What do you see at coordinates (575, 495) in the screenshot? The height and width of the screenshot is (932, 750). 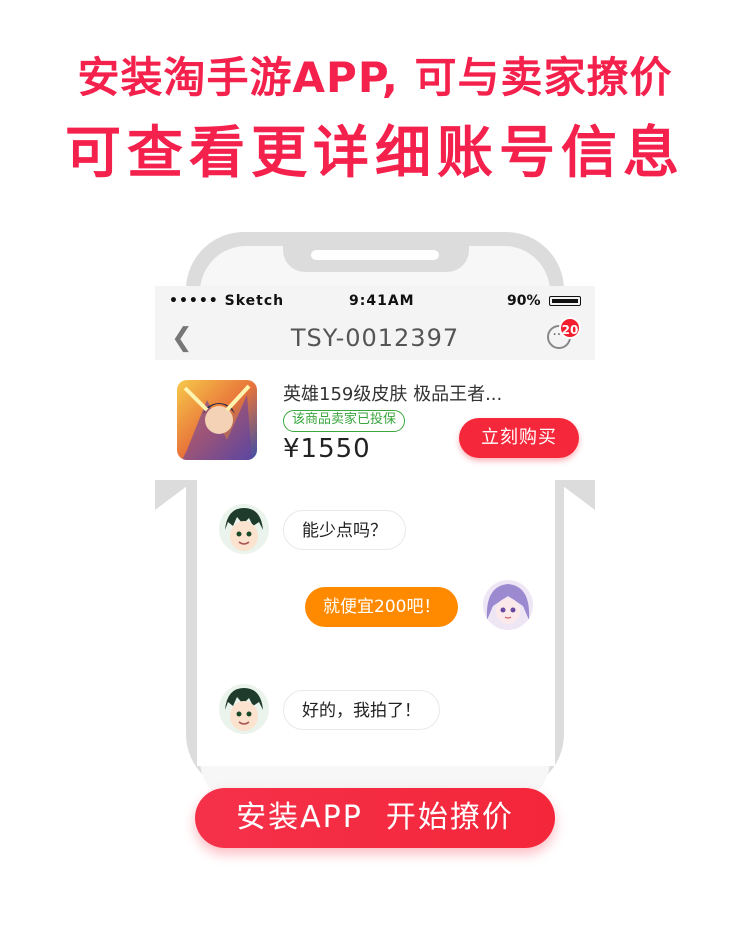 I see `screen-corner-right` at bounding box center [575, 495].